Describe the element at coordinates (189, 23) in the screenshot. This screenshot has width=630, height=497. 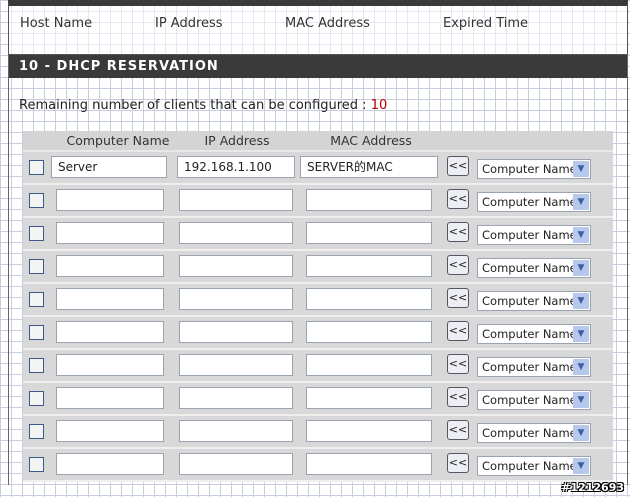
I see `col-ip-address: IP Address` at that location.